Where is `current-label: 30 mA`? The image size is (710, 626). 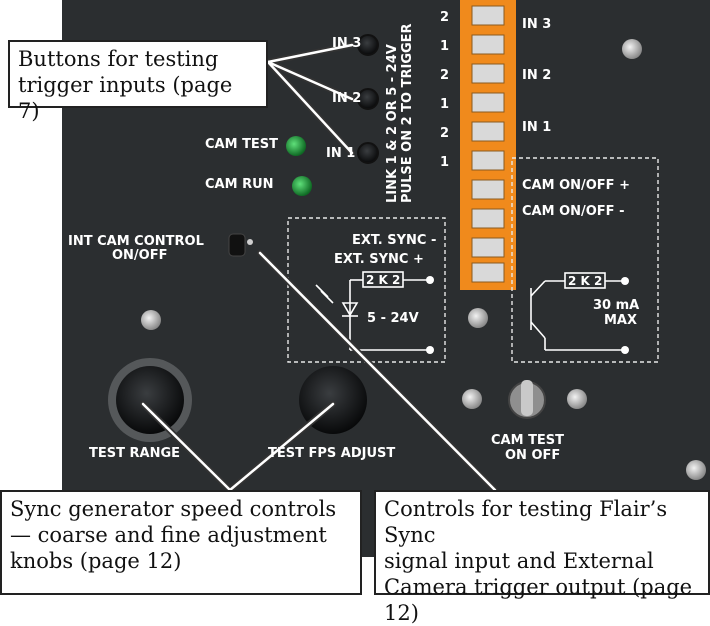
current-label: 30 mA is located at coordinates (616, 305).